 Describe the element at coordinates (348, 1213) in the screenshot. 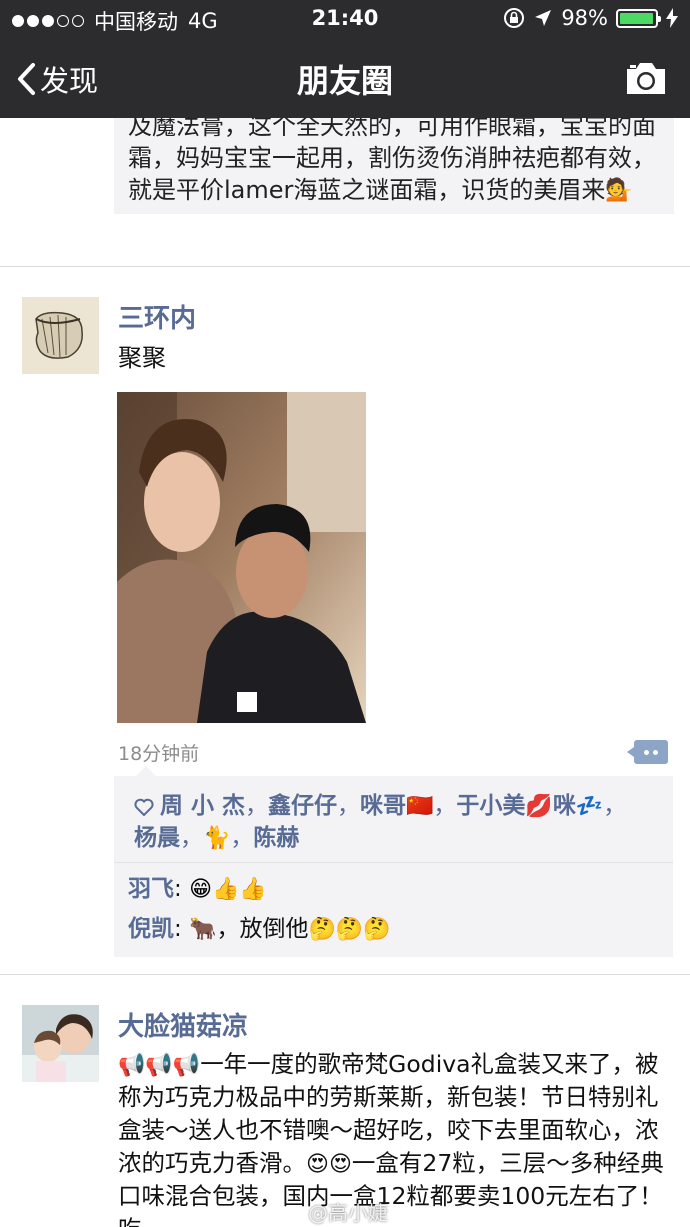

I see `watermark: @高小婕` at that location.